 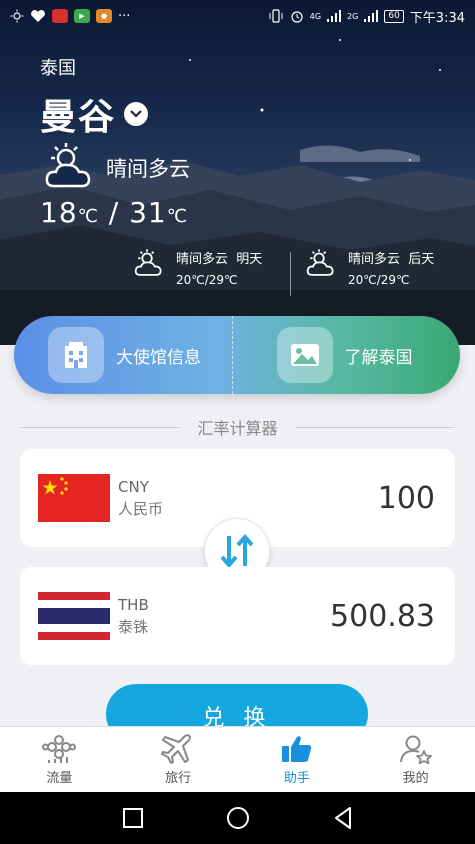 I want to click on currency-code: CNY, so click(x=133, y=486).